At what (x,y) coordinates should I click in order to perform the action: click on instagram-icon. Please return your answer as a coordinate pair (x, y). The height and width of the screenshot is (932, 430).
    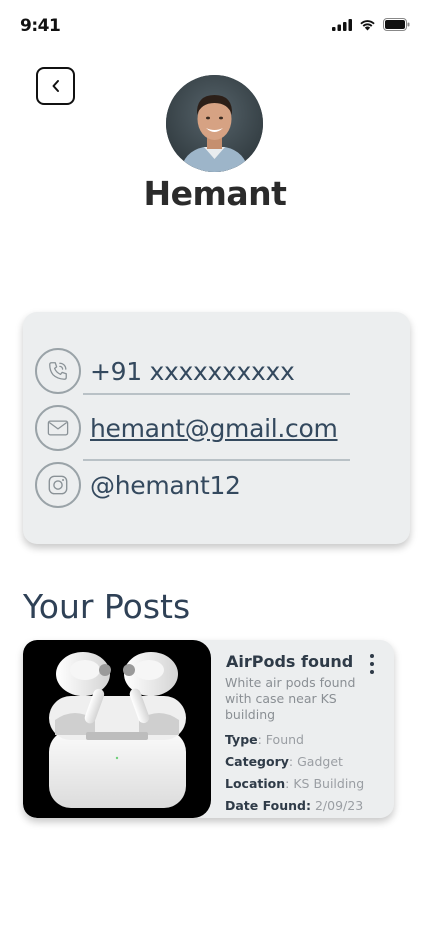
    Looking at the image, I should click on (58, 485).